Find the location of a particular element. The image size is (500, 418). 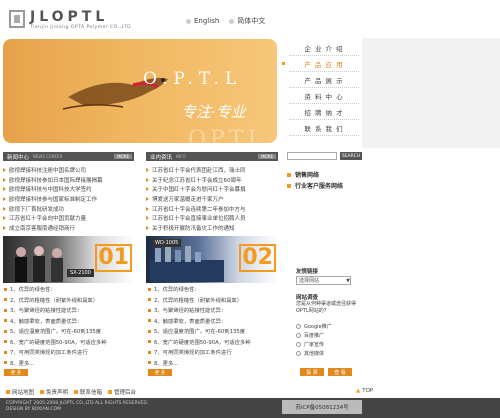

back-to-top: ▲ TOP is located at coordinates (364, 391).